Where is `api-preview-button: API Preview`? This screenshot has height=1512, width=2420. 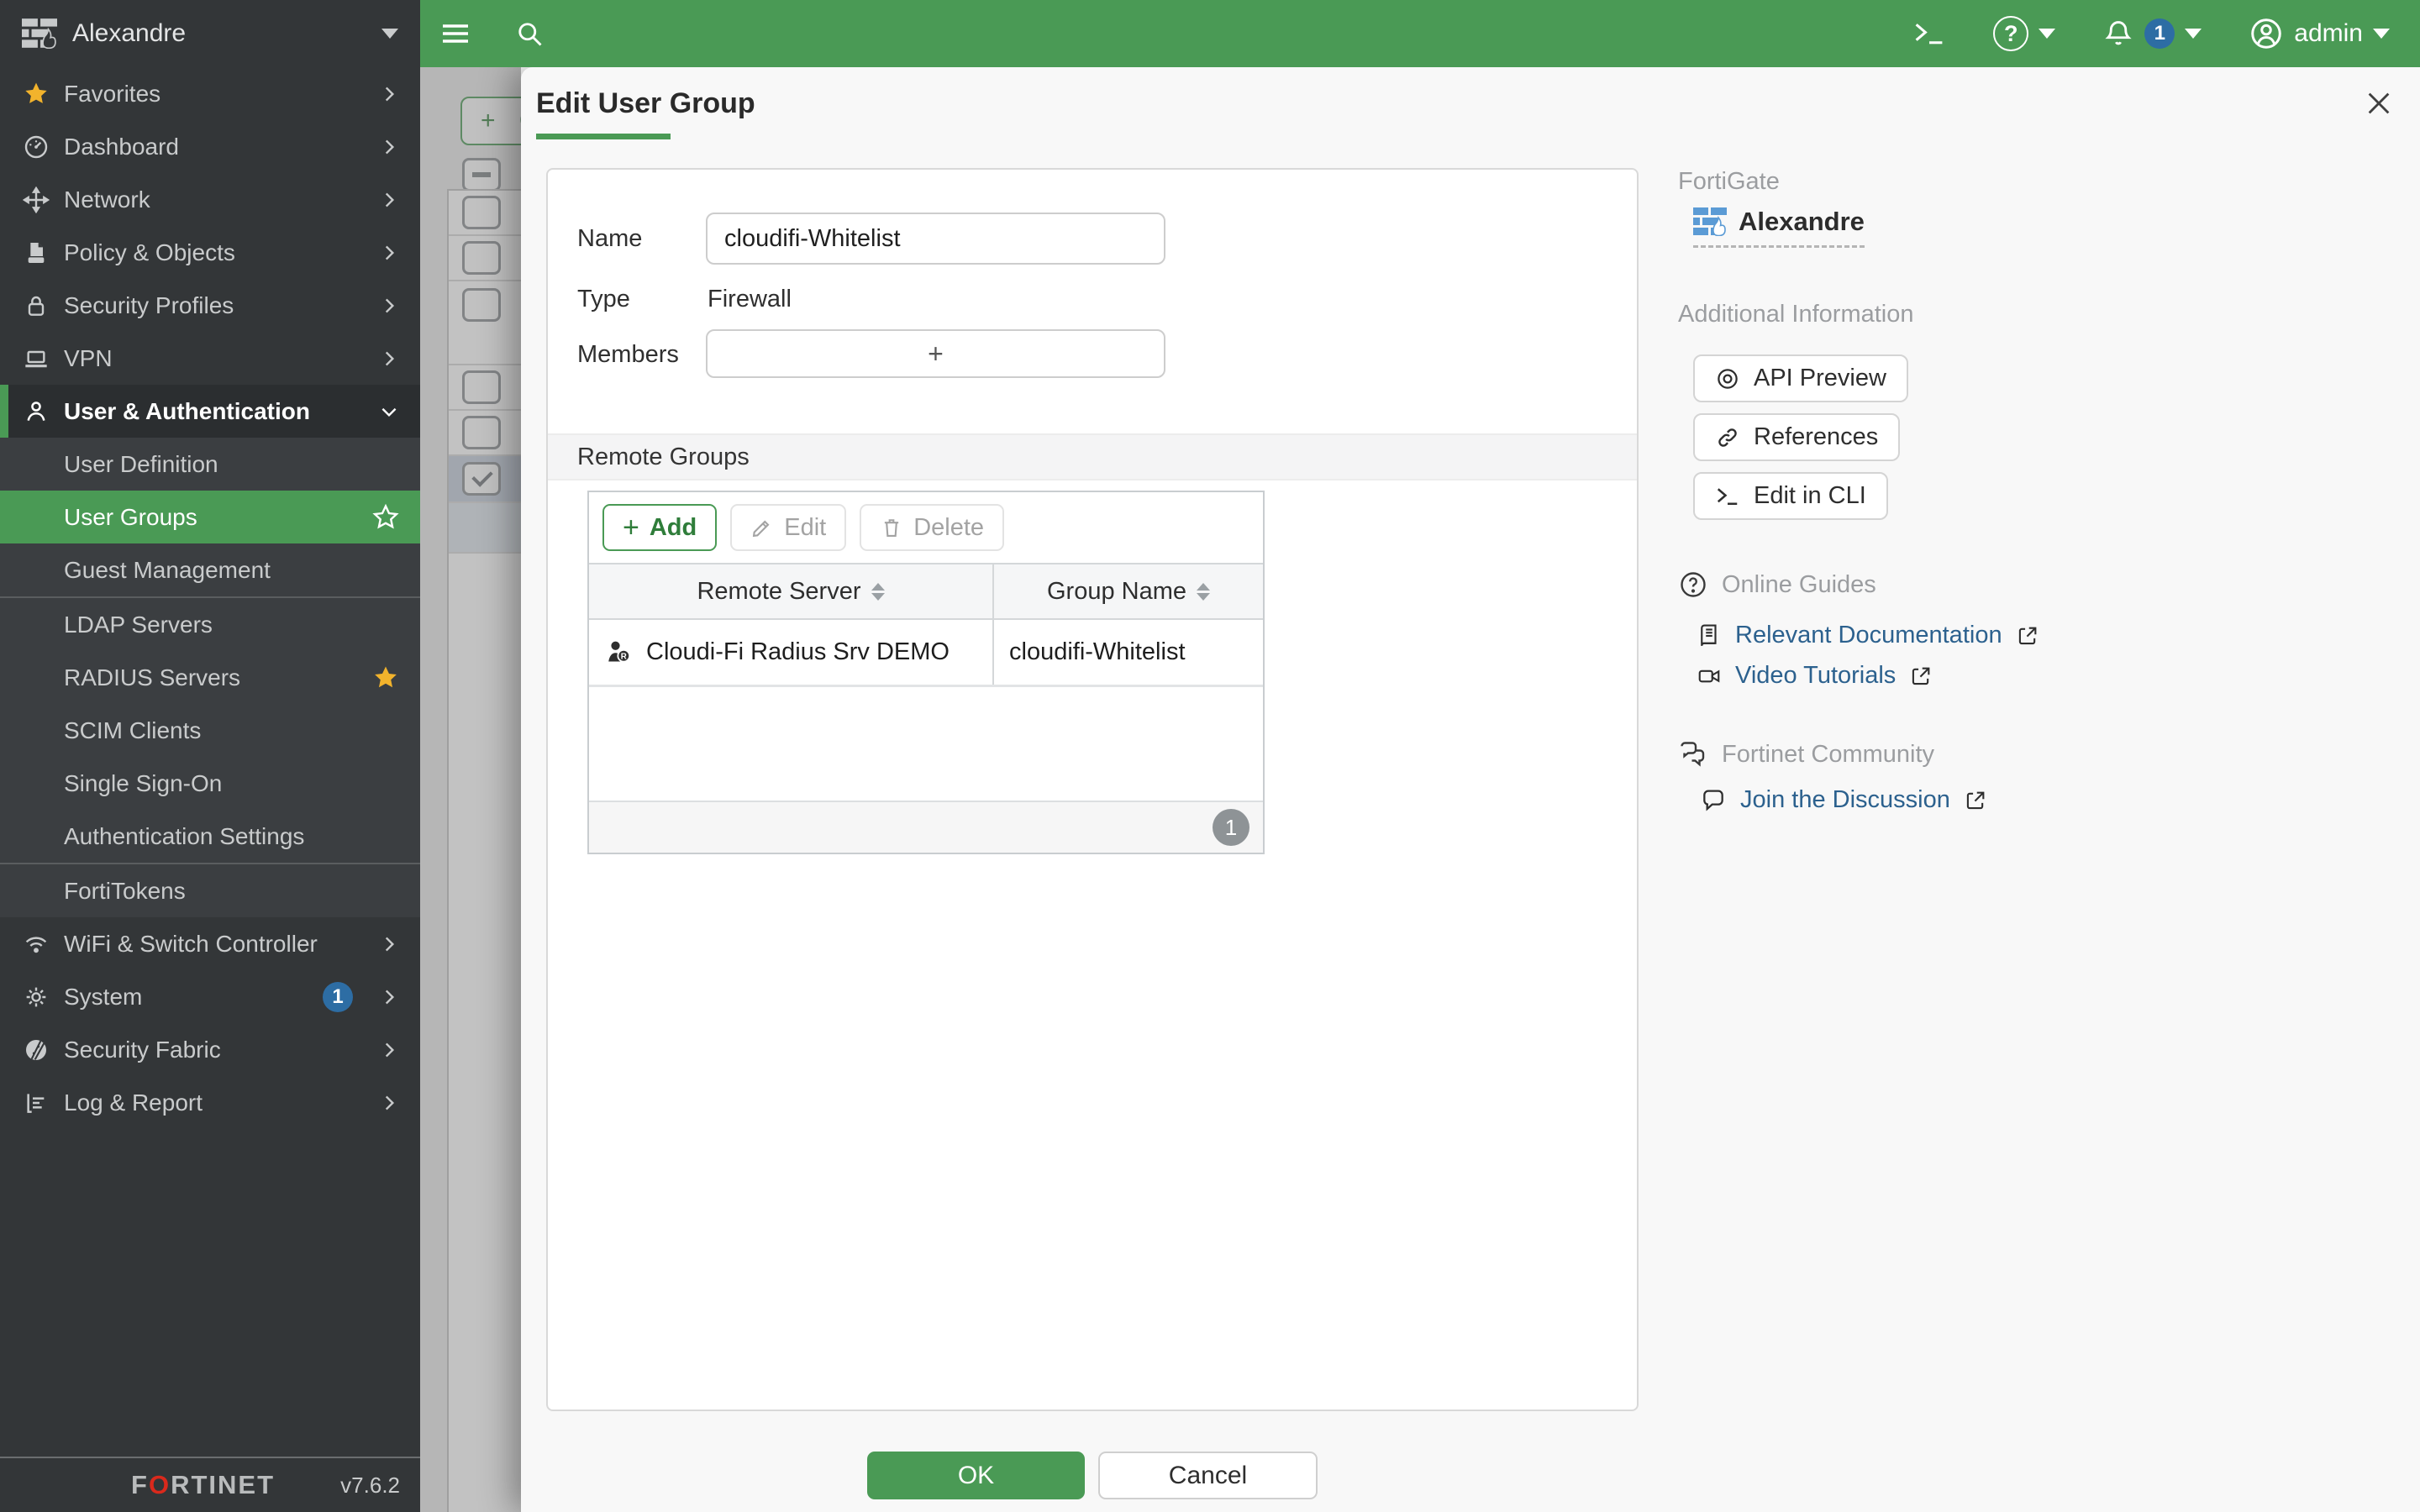 api-preview-button: API Preview is located at coordinates (1801, 378).